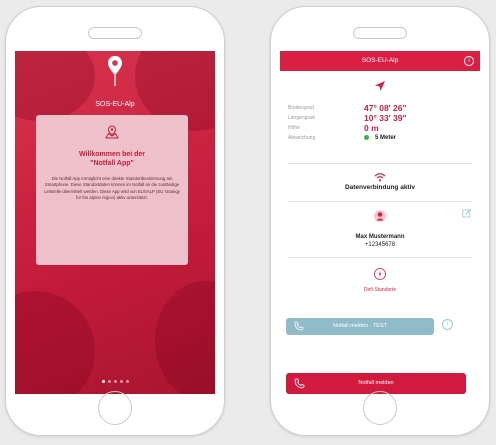  What do you see at coordinates (380, 290) in the screenshot?
I see `defi-locations-link: Defi-Standorte` at bounding box center [380, 290].